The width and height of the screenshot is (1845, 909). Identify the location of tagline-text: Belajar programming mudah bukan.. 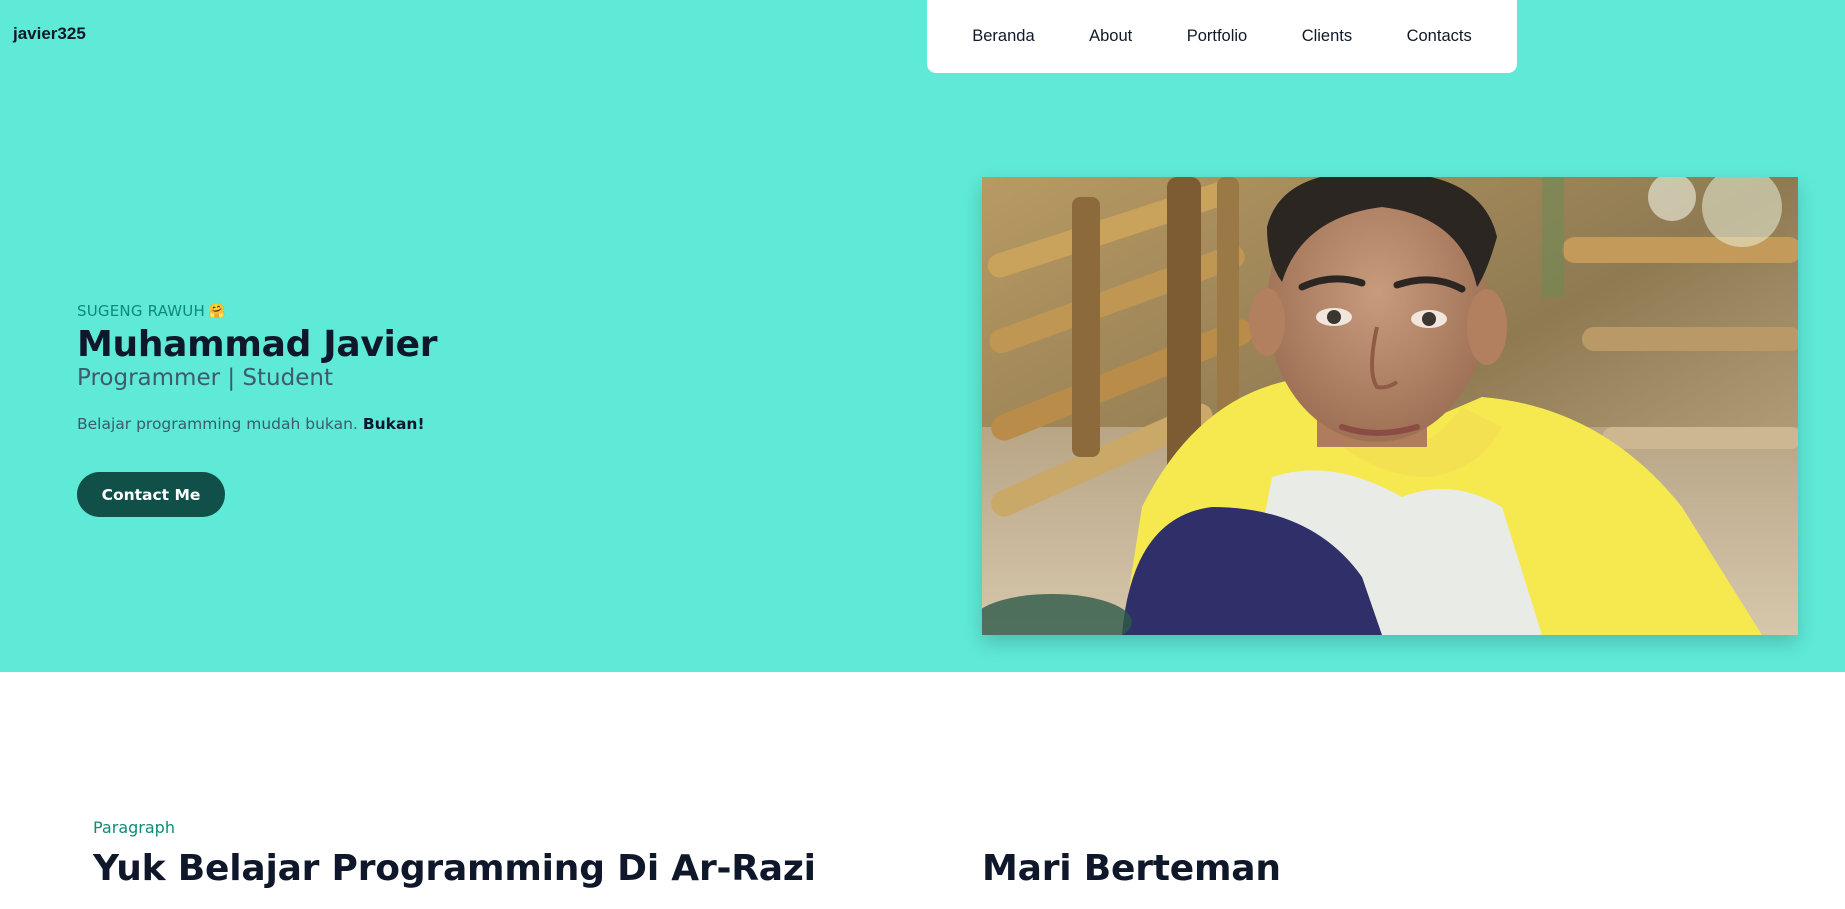
(217, 424).